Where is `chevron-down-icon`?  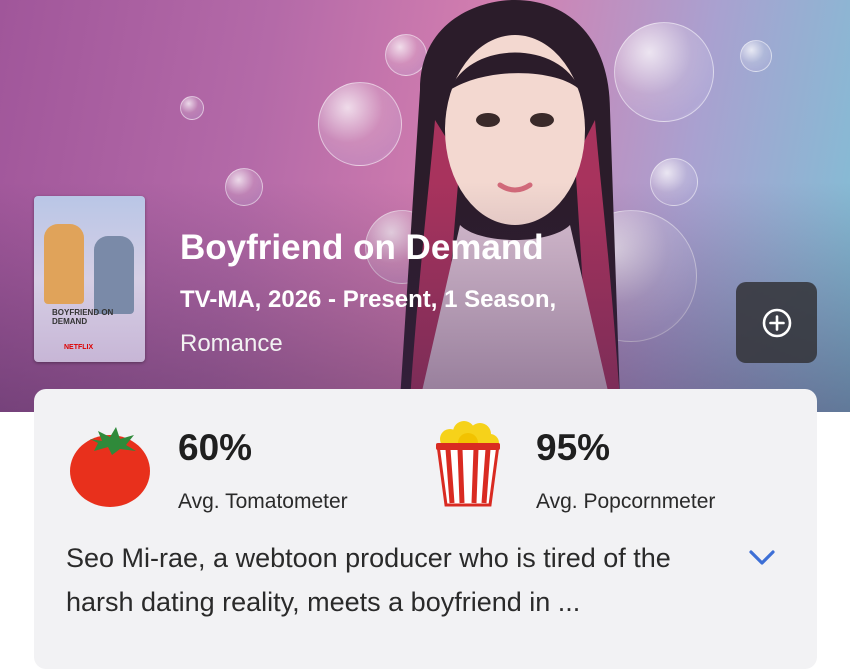
chevron-down-icon is located at coordinates (762, 558).